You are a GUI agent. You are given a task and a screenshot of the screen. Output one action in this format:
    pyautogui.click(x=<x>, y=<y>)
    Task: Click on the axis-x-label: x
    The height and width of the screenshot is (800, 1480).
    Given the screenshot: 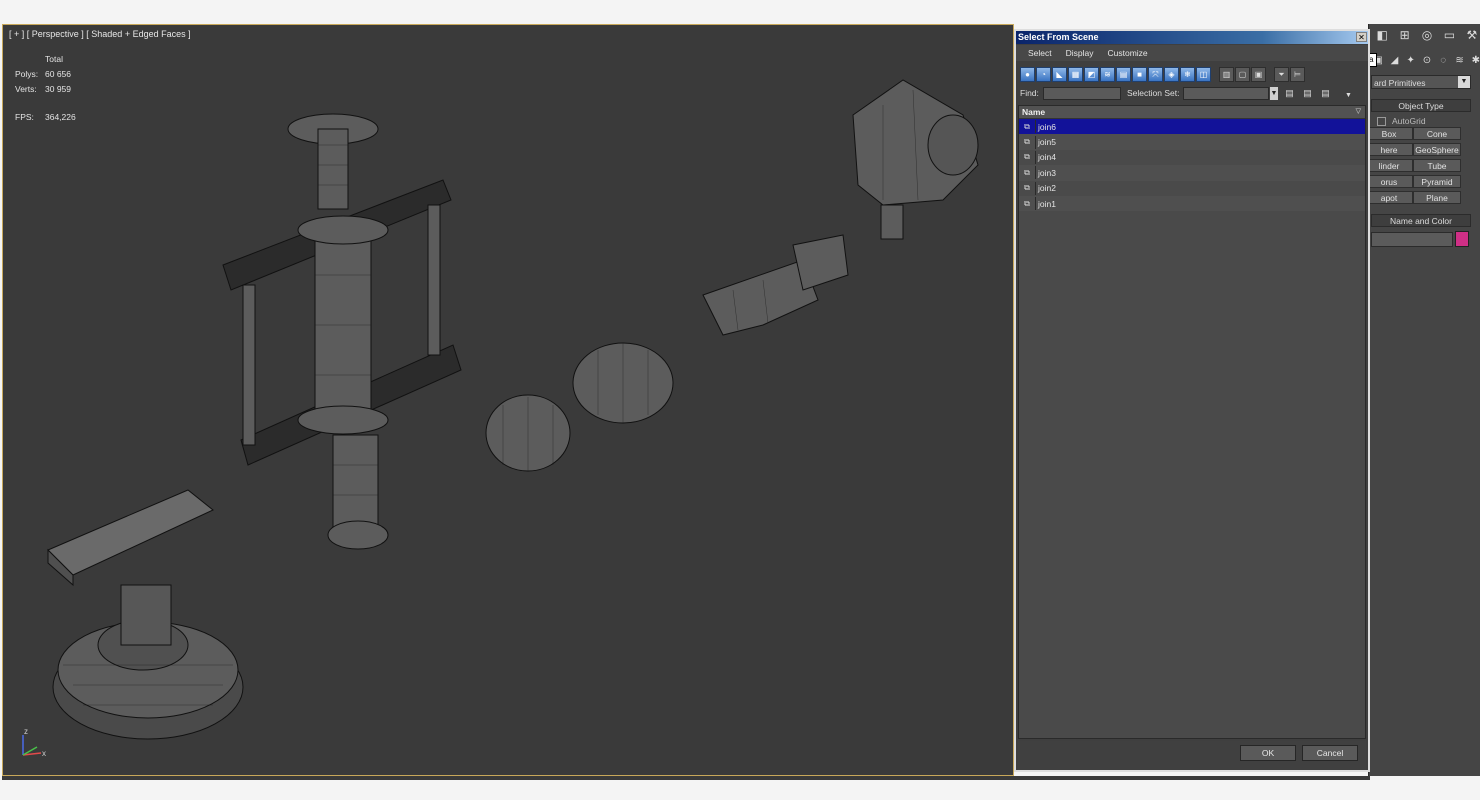 What is the action you would take?
    pyautogui.click(x=44, y=753)
    